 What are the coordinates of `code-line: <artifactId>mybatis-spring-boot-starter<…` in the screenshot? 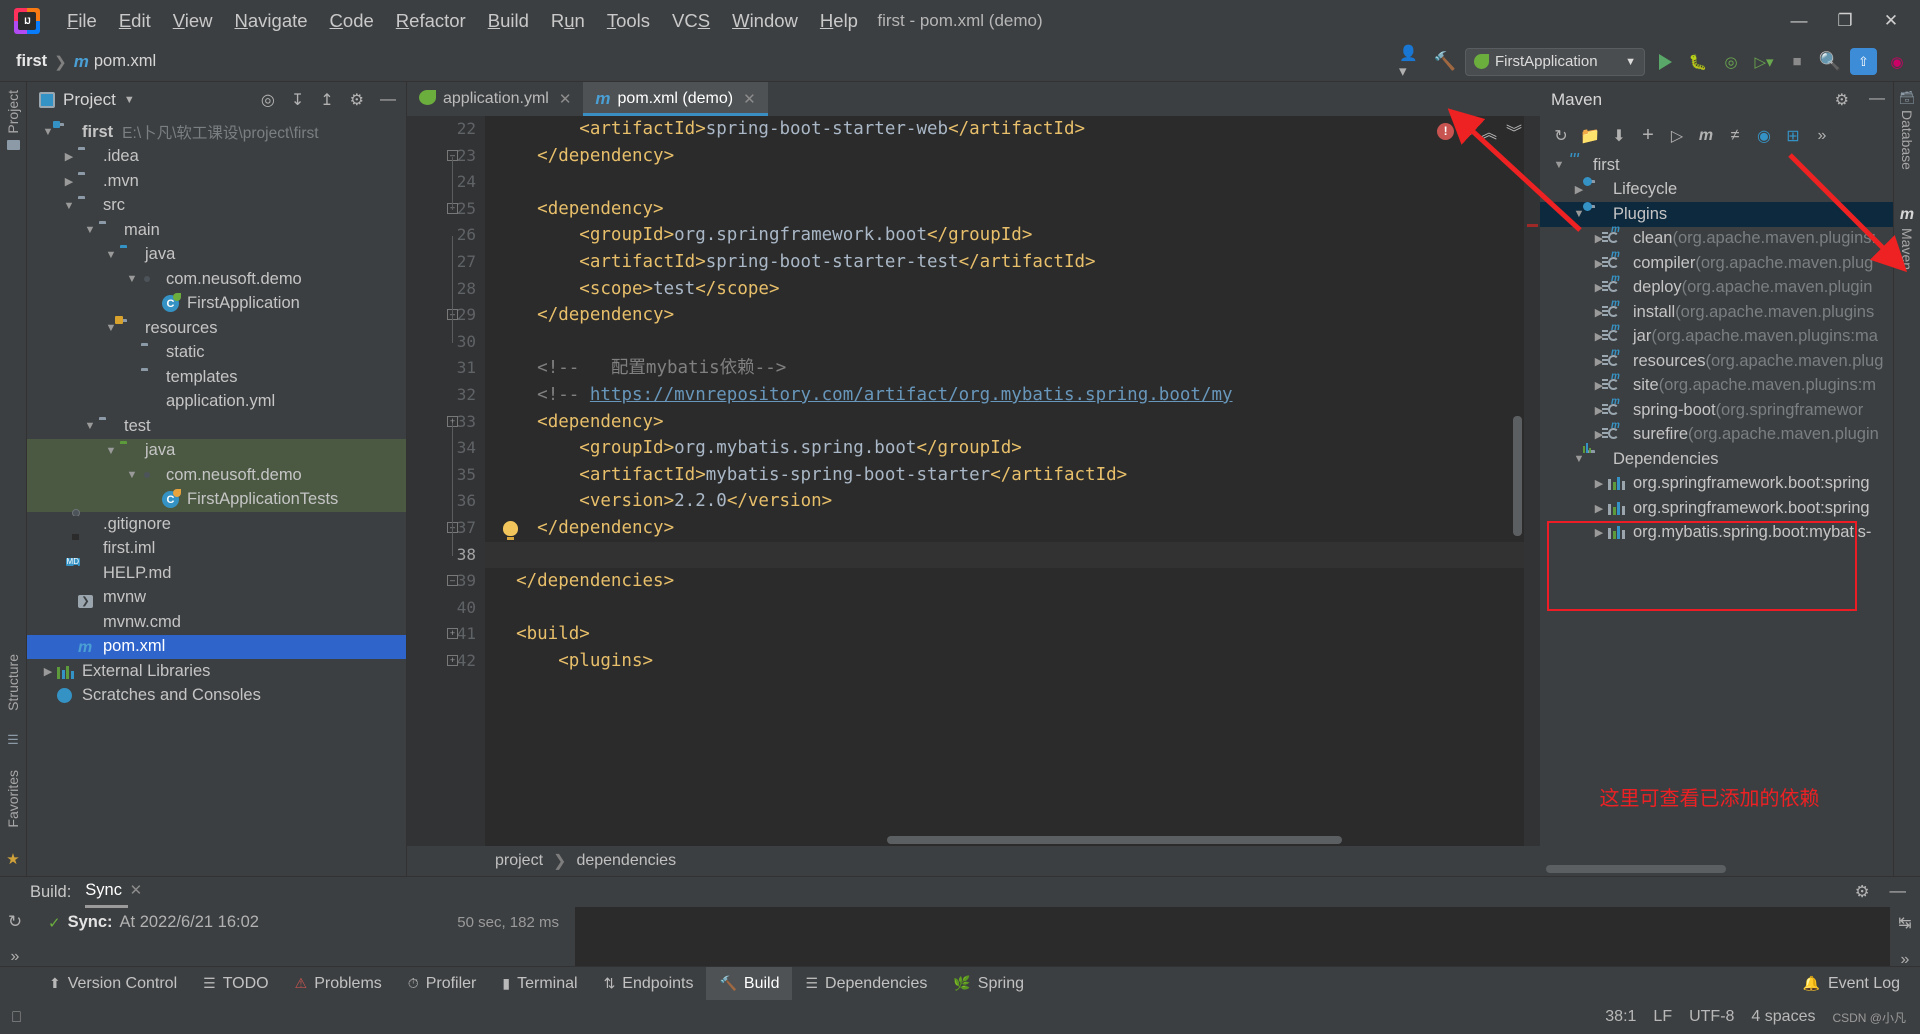 It's located at (1017, 475).